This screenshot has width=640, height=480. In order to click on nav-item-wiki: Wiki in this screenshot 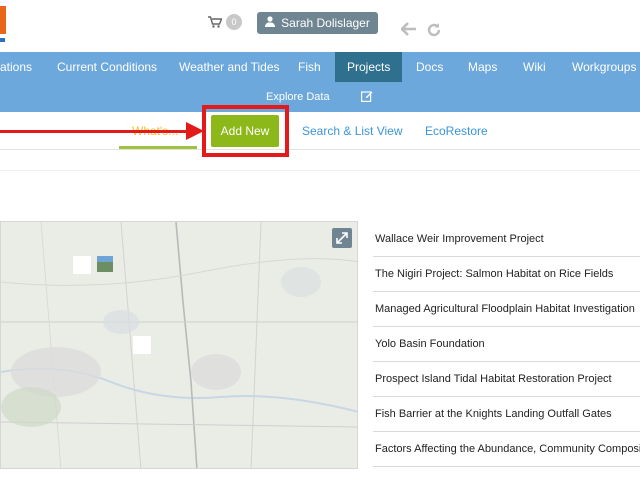, I will do `click(534, 67)`.